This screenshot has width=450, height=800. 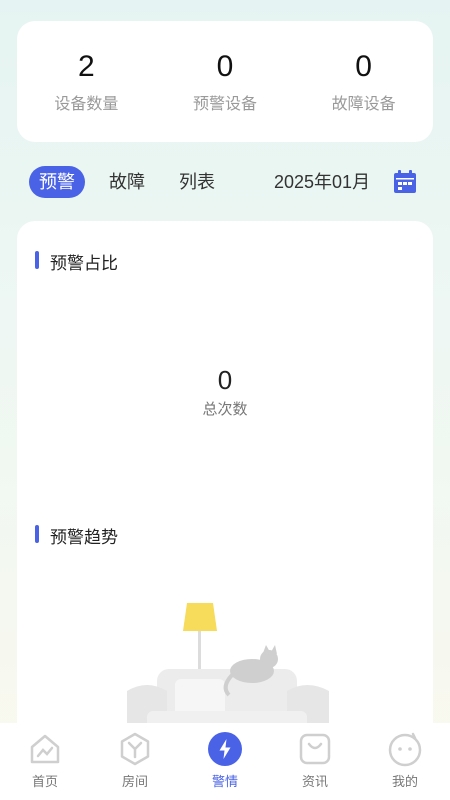 What do you see at coordinates (200, 617) in the screenshot?
I see `lamp-shade` at bounding box center [200, 617].